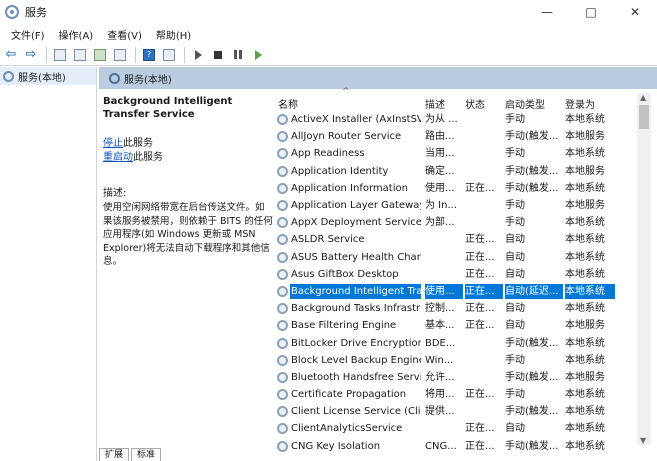 The height and width of the screenshot is (461, 657). Describe the element at coordinates (135, 54) in the screenshot. I see `toolbar-separator` at that location.